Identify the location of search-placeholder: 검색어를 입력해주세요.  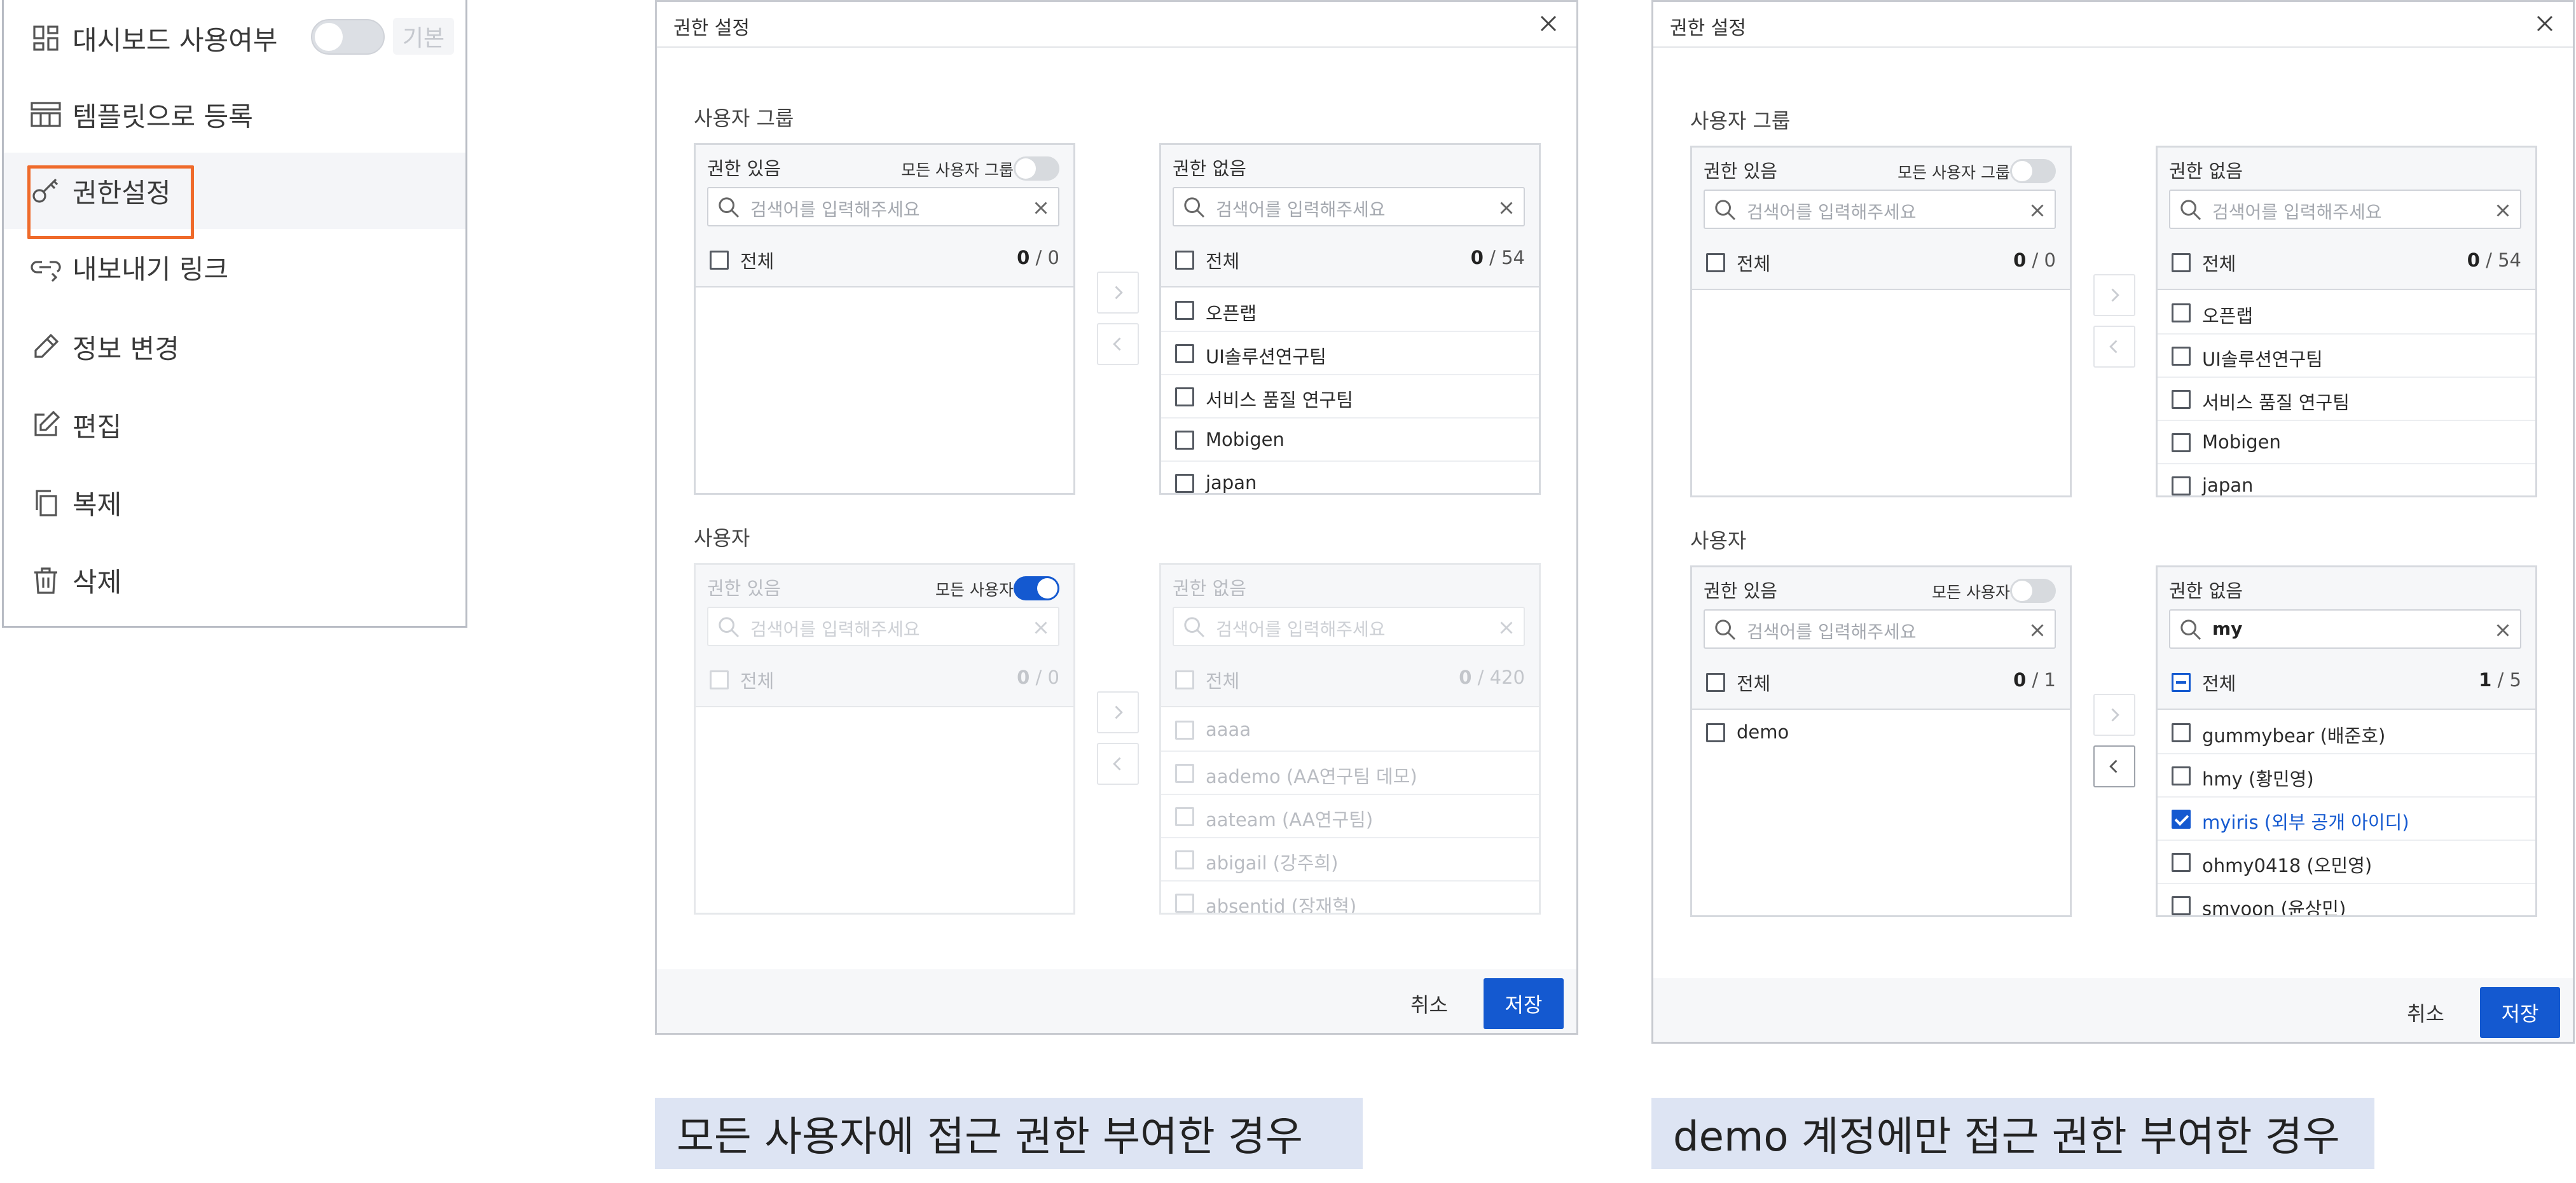
(1301, 209).